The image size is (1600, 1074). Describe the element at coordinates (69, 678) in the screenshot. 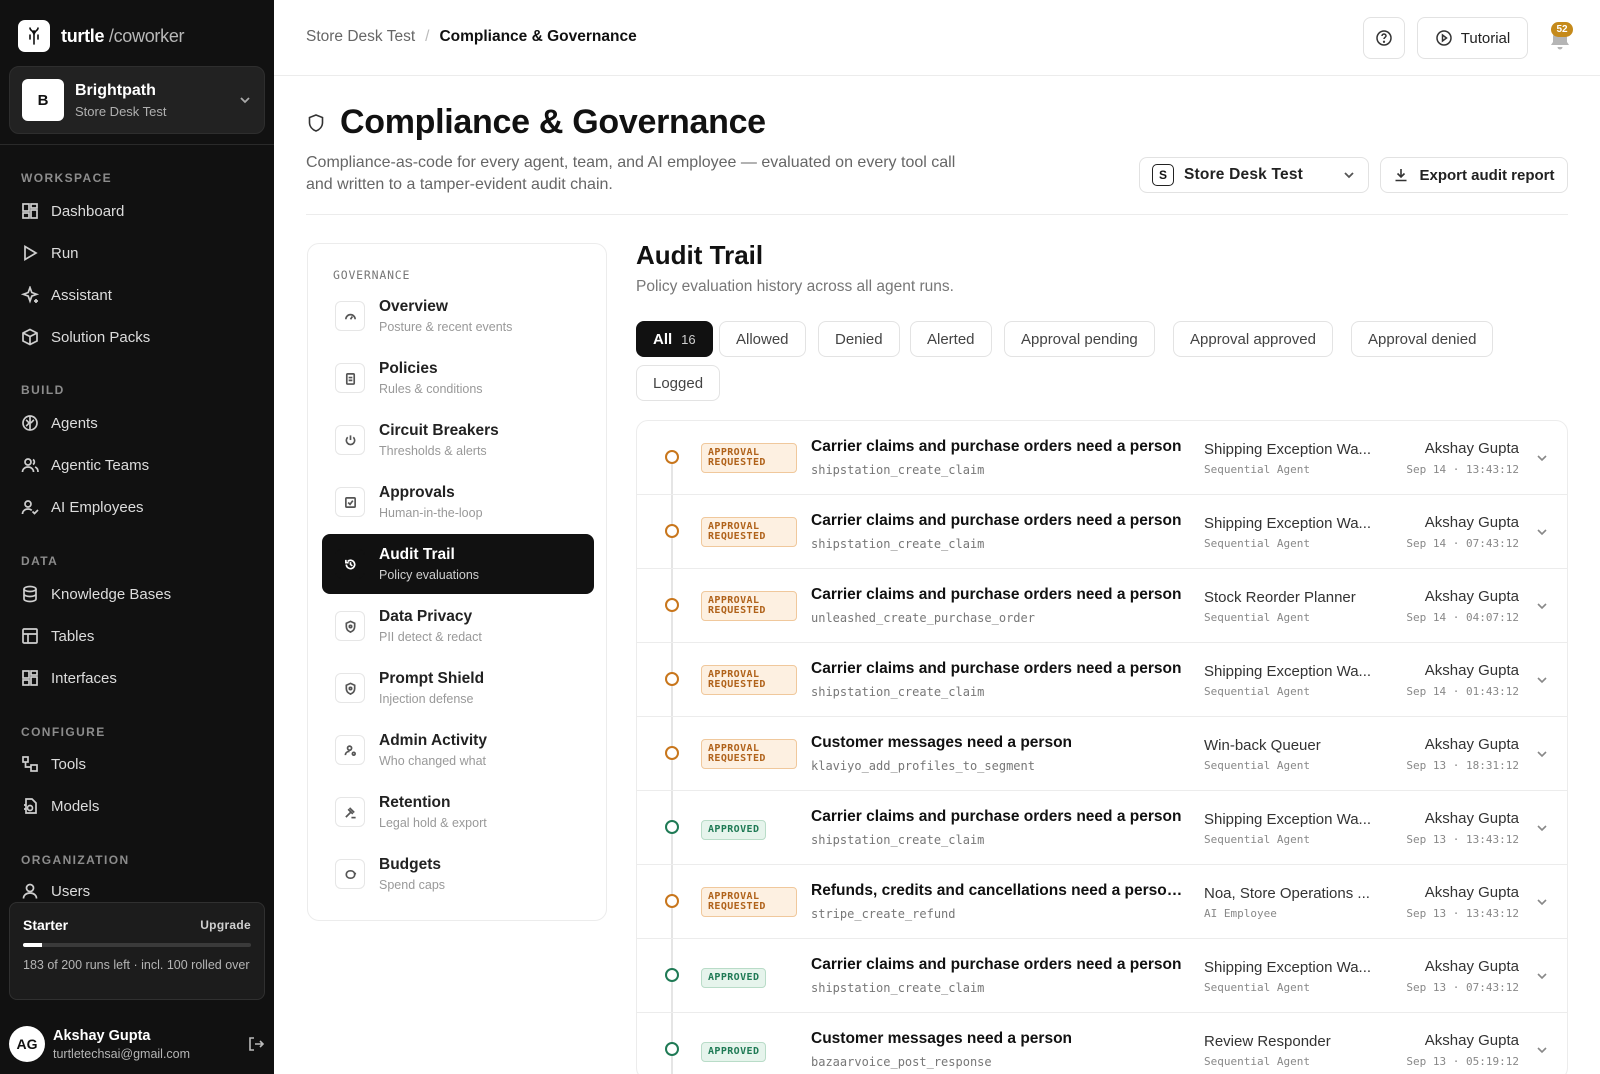

I see `sidebar-item-interfaces: Interfaces` at that location.